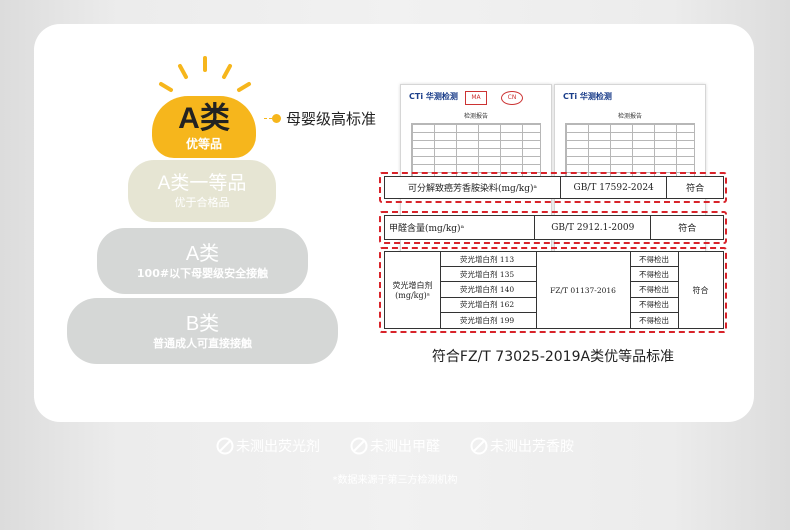  Describe the element at coordinates (278, 447) in the screenshot. I see `result-tag-label: 未测出荧光剂` at that location.